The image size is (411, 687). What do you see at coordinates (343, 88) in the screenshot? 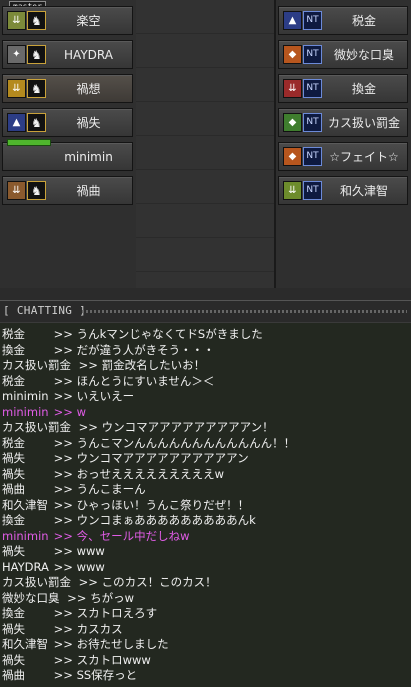
I see `party-member-slot: ⇊ NT 換金` at bounding box center [343, 88].